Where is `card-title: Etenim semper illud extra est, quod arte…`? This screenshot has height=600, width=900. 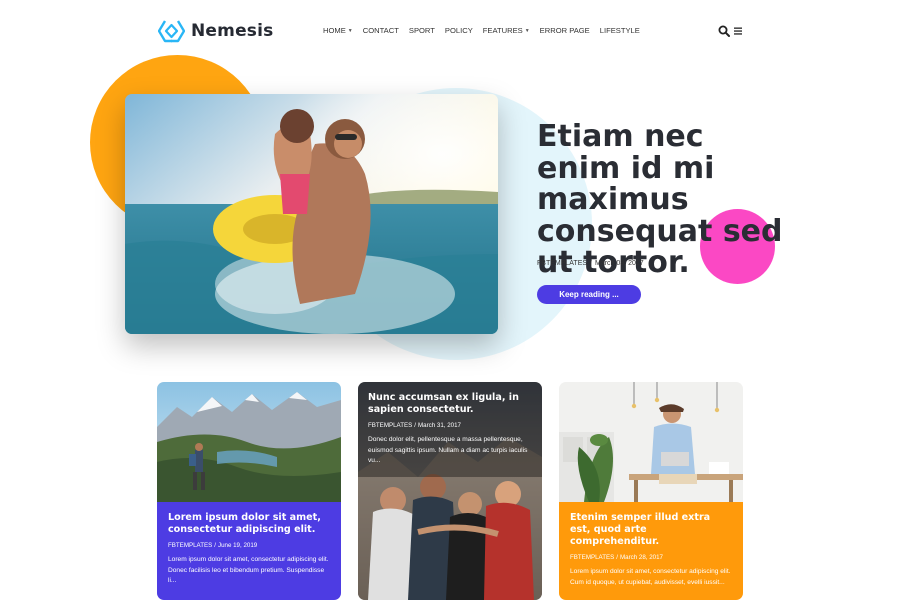 card-title: Etenim semper illud extra est, quod arte… is located at coordinates (651, 530).